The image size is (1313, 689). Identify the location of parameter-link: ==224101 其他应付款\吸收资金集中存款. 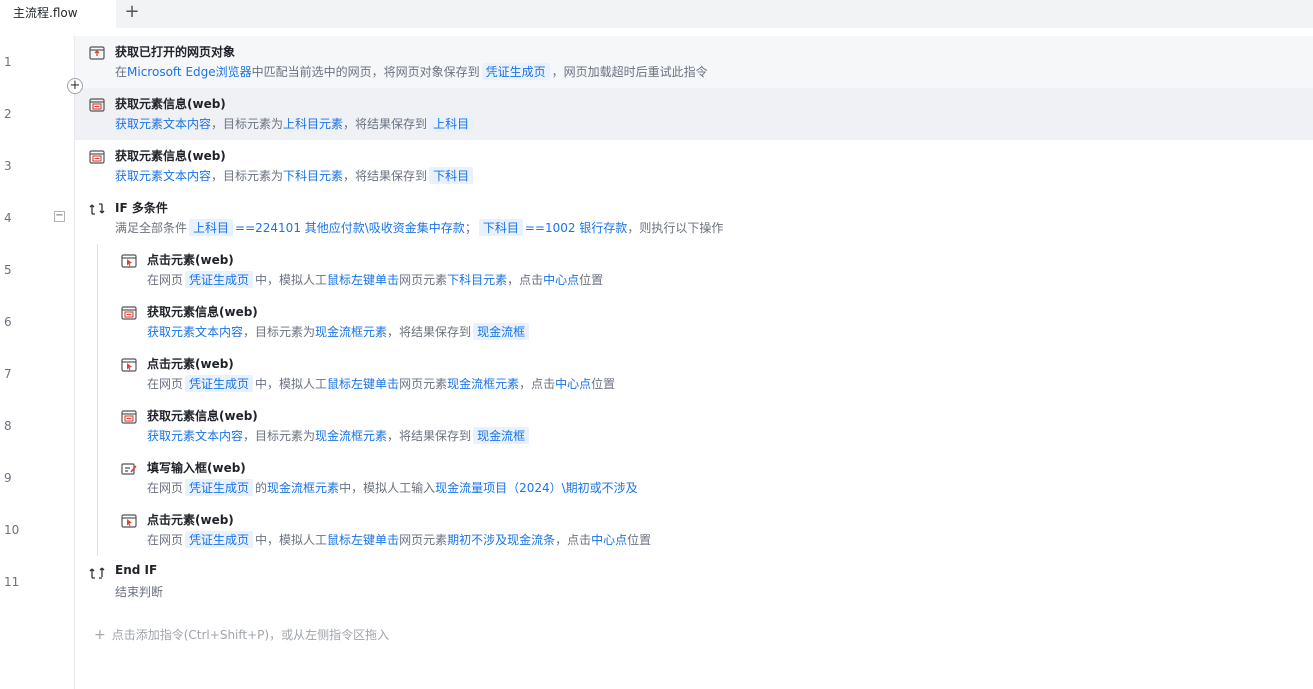
(350, 228).